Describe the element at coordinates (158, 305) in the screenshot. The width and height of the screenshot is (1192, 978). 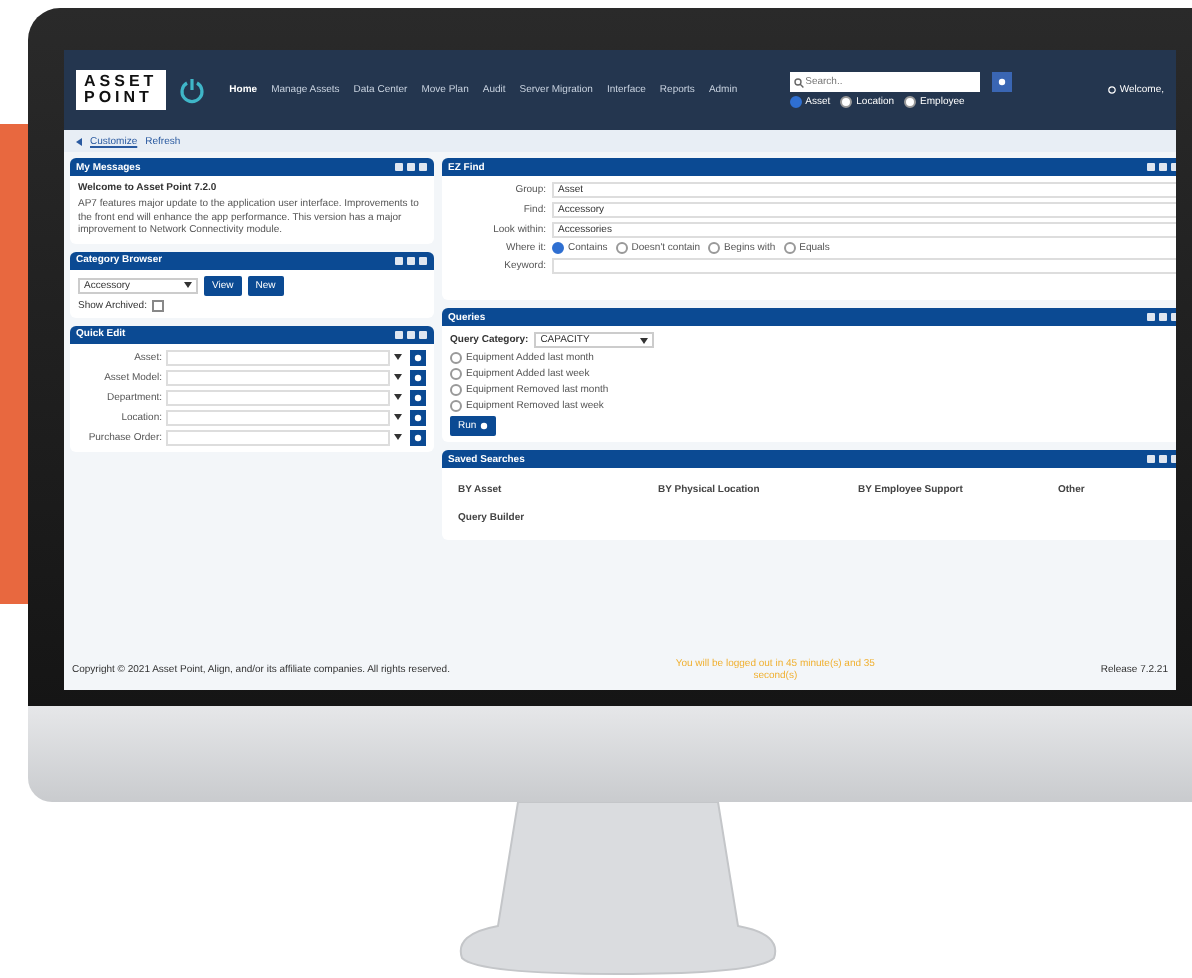
I see `archived-checkbox` at that location.